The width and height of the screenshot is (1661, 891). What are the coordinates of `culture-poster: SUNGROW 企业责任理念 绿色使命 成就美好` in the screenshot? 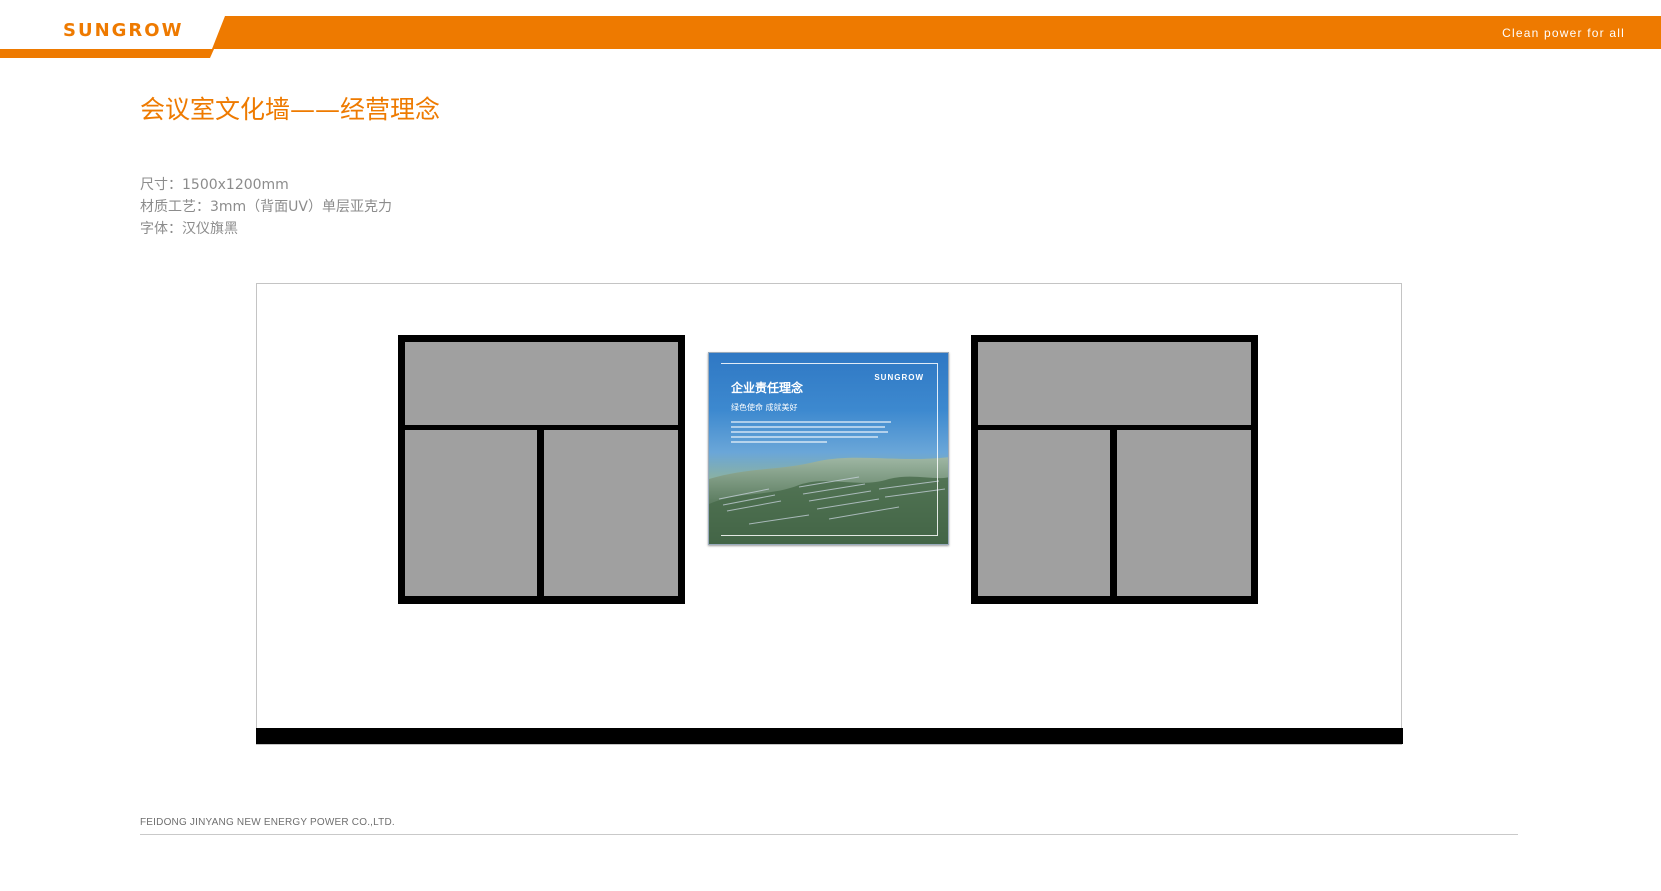 It's located at (828, 448).